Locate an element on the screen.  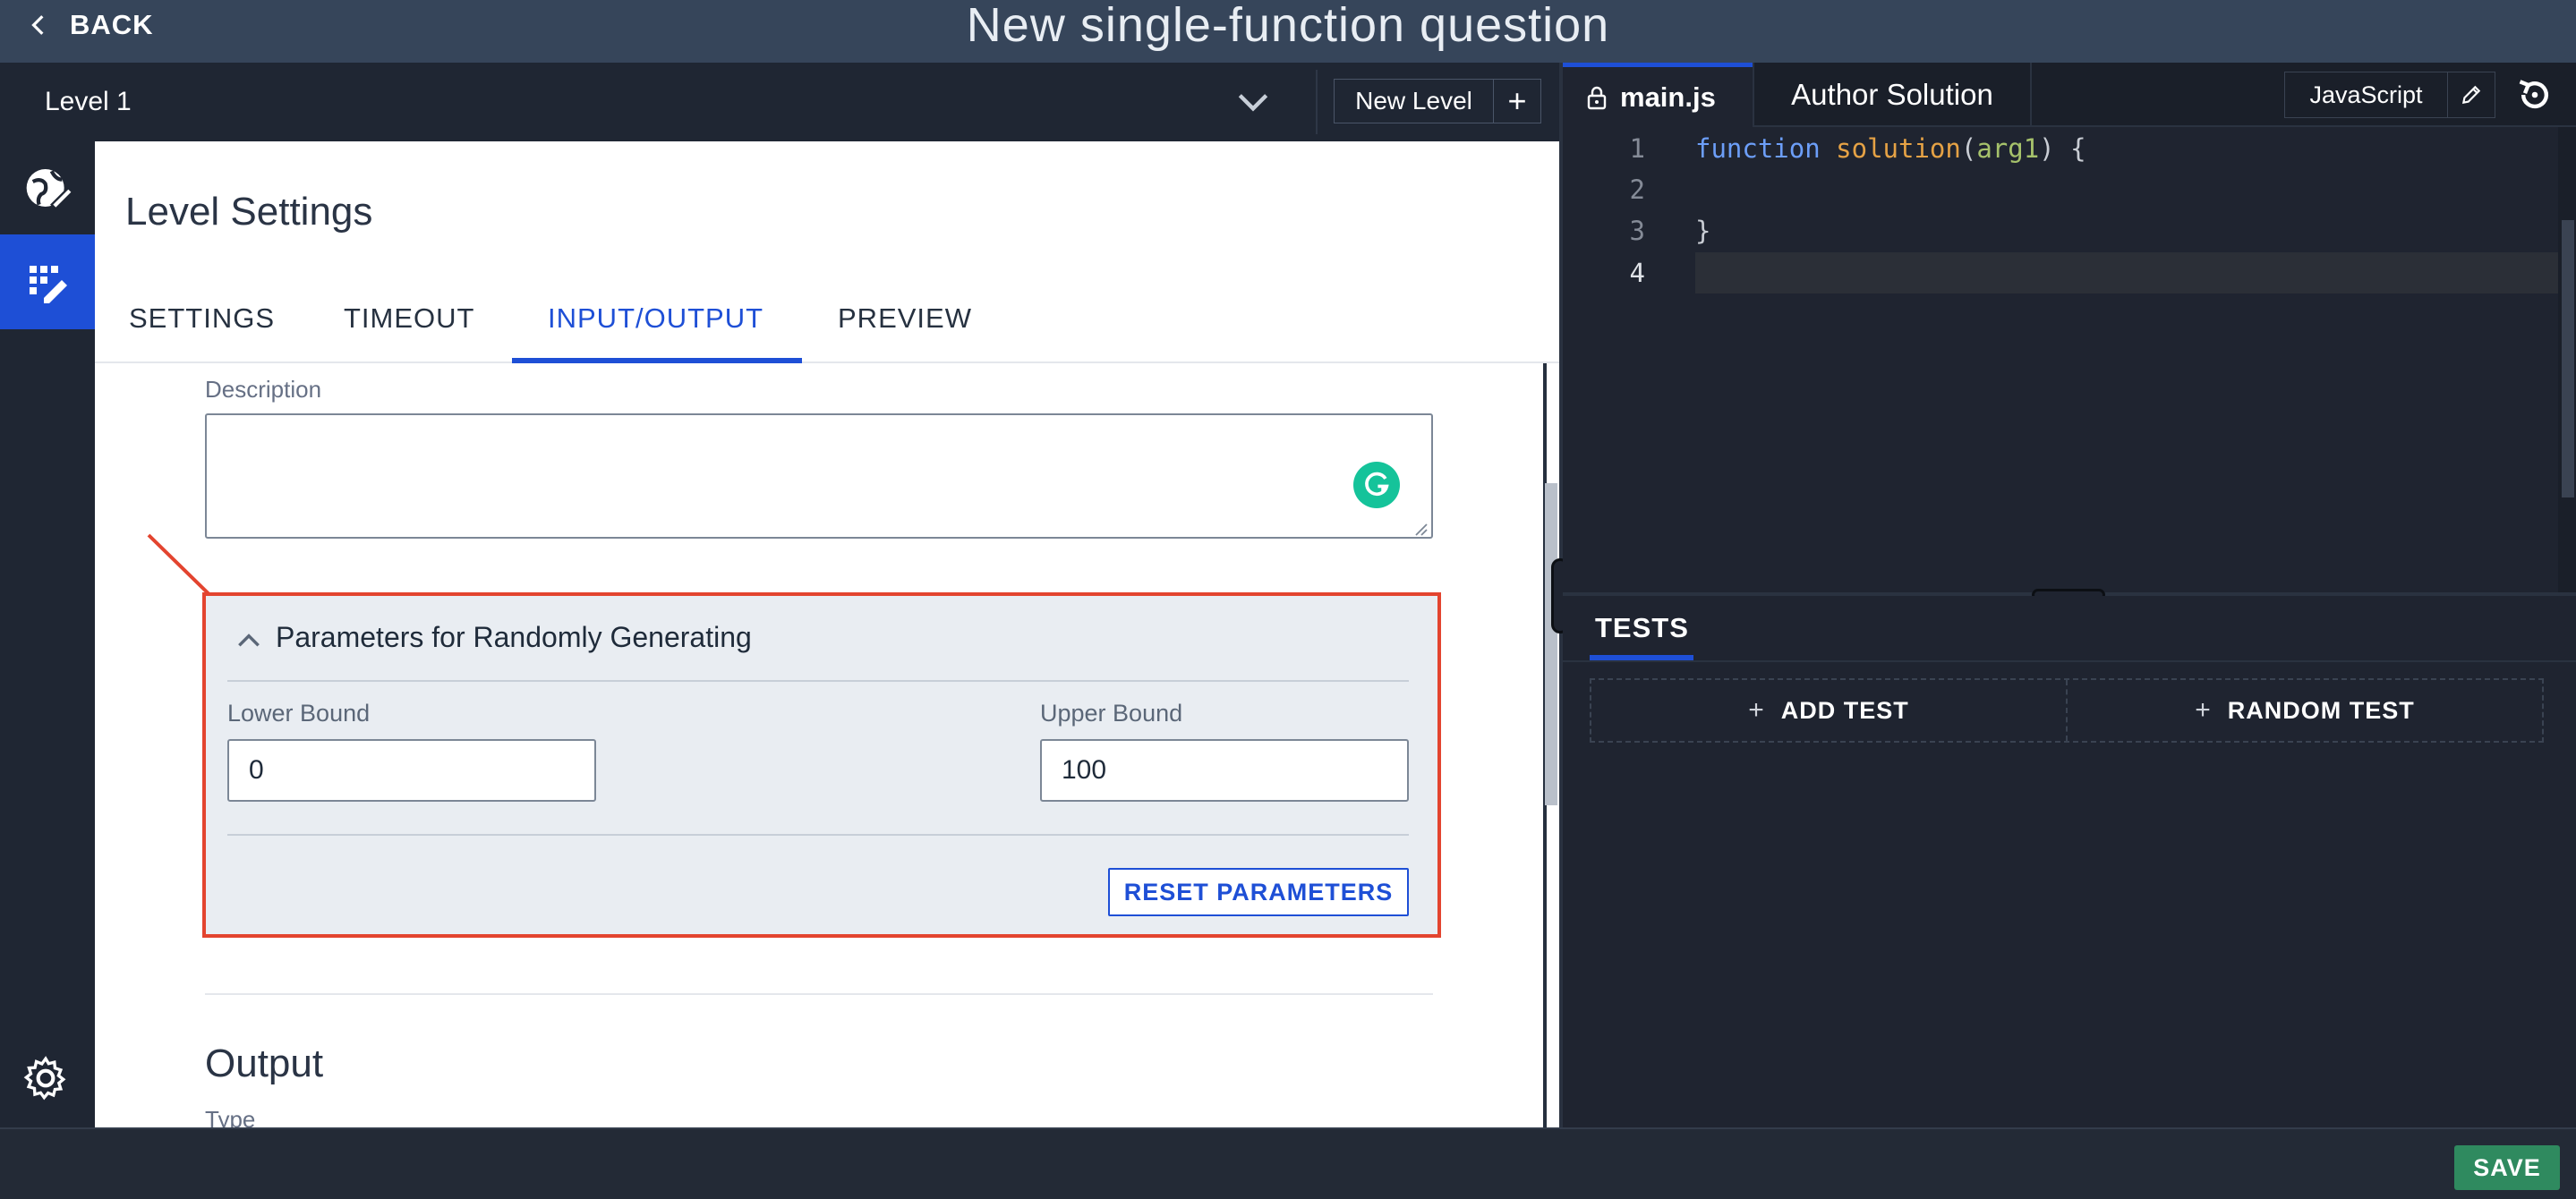
tab-main-js: main.js is located at coordinates (1658, 95).